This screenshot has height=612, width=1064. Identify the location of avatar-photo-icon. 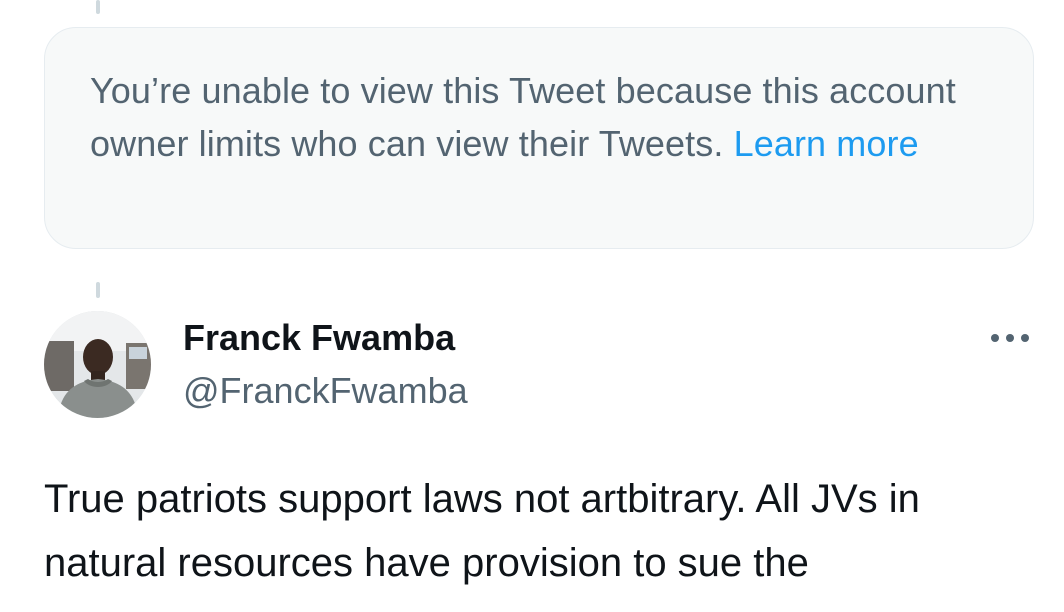
(97, 364).